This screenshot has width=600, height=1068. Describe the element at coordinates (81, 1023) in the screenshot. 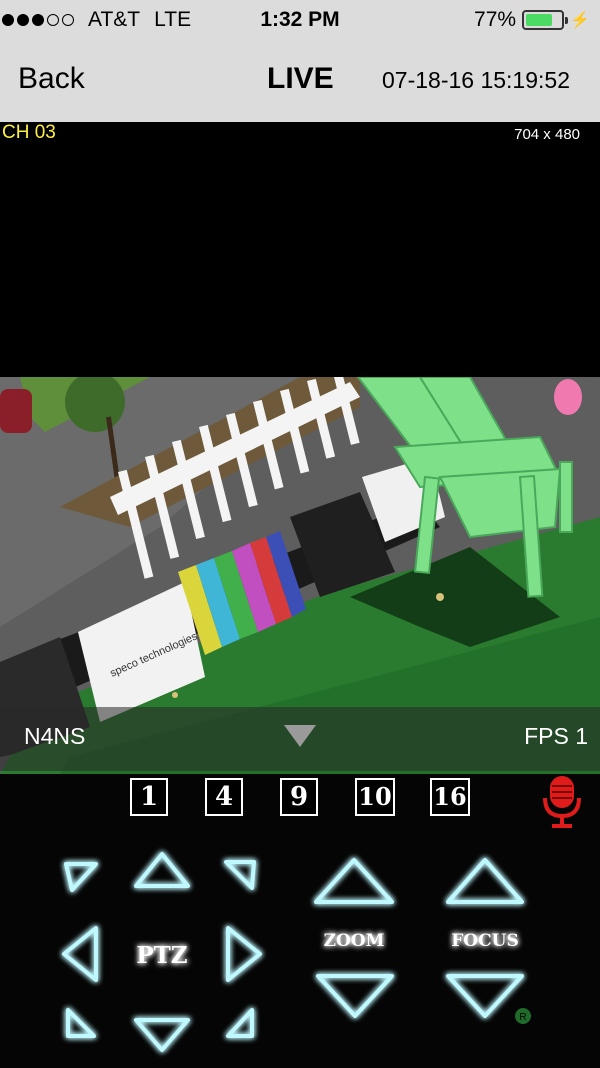

I see `pan-down-left-icon` at that location.